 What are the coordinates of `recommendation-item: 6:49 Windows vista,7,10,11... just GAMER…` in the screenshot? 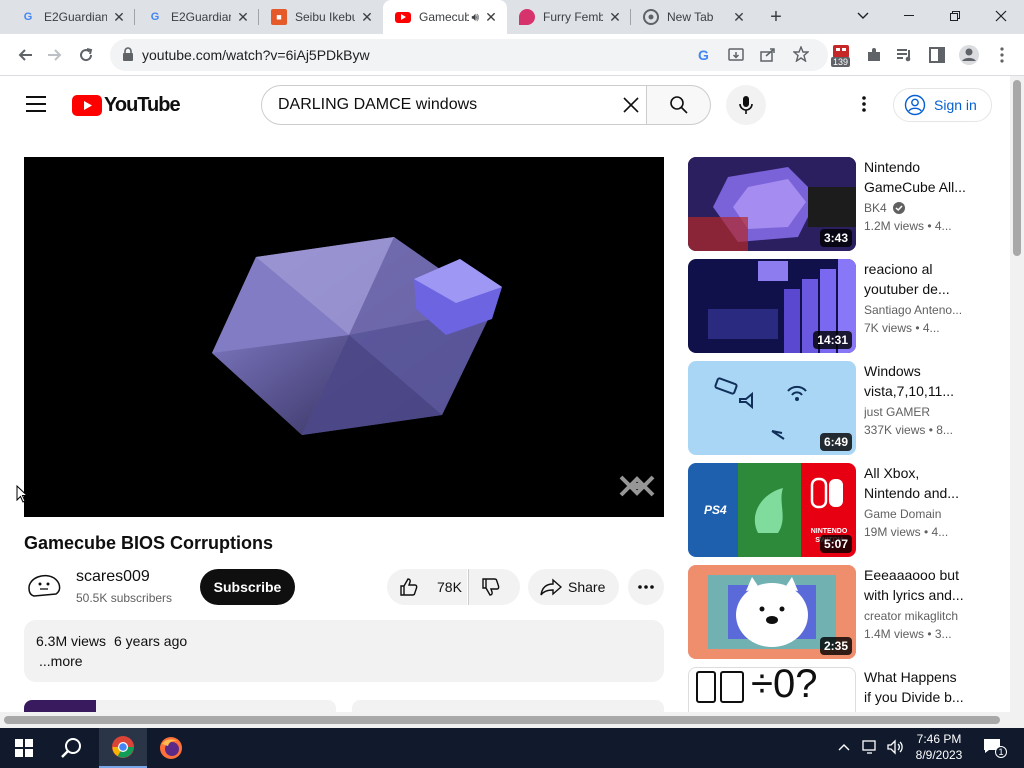 It's located at (838, 408).